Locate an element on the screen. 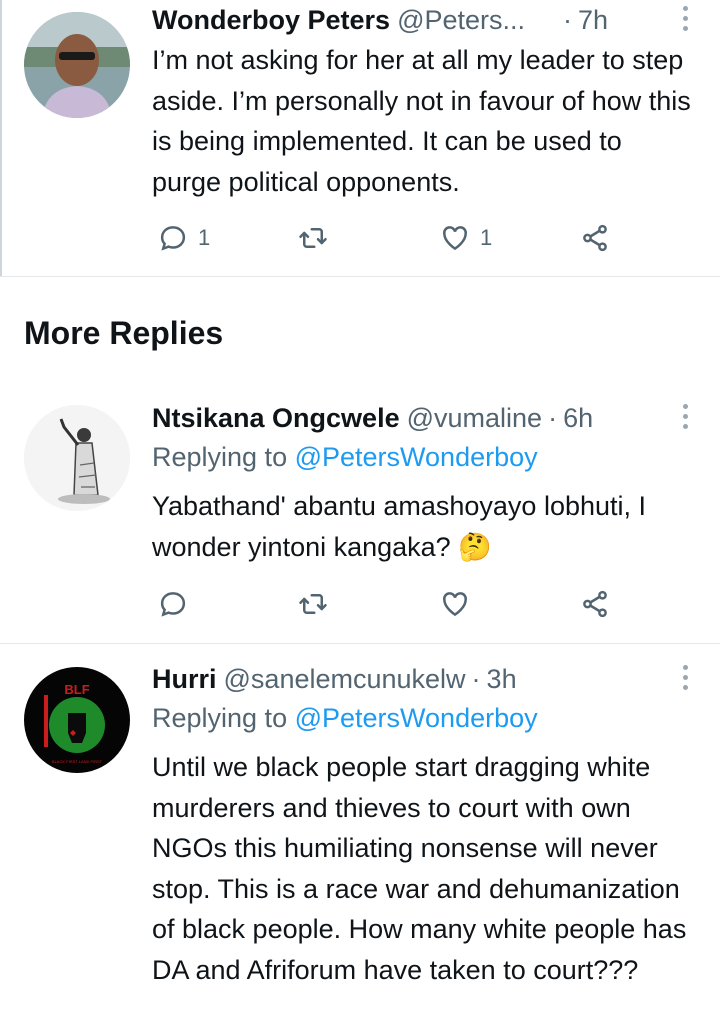 The width and height of the screenshot is (720, 1028). display-name: Hurri is located at coordinates (184, 679).